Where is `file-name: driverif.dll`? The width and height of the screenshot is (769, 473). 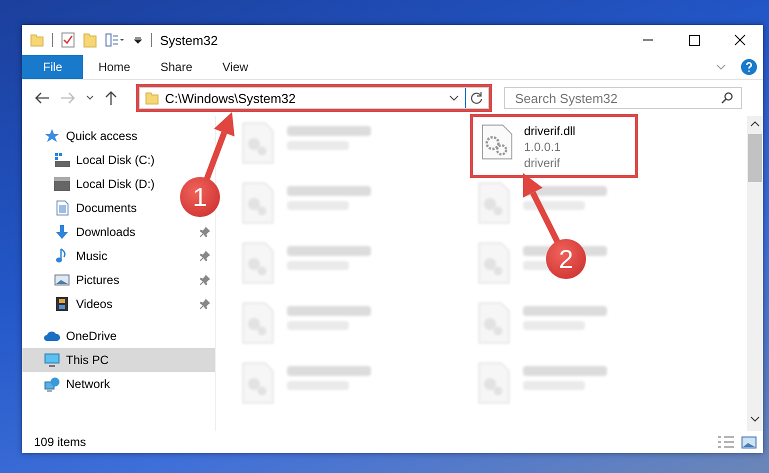
file-name: driverif.dll is located at coordinates (550, 131).